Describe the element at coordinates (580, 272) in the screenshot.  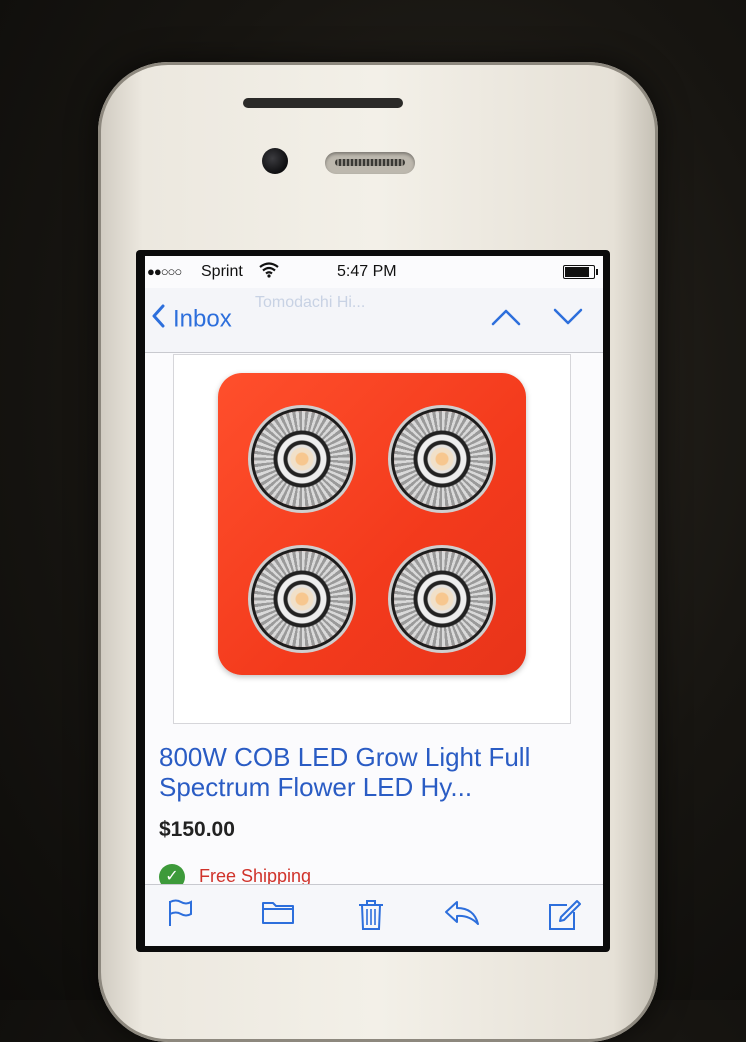
I see `battery-icon` at that location.